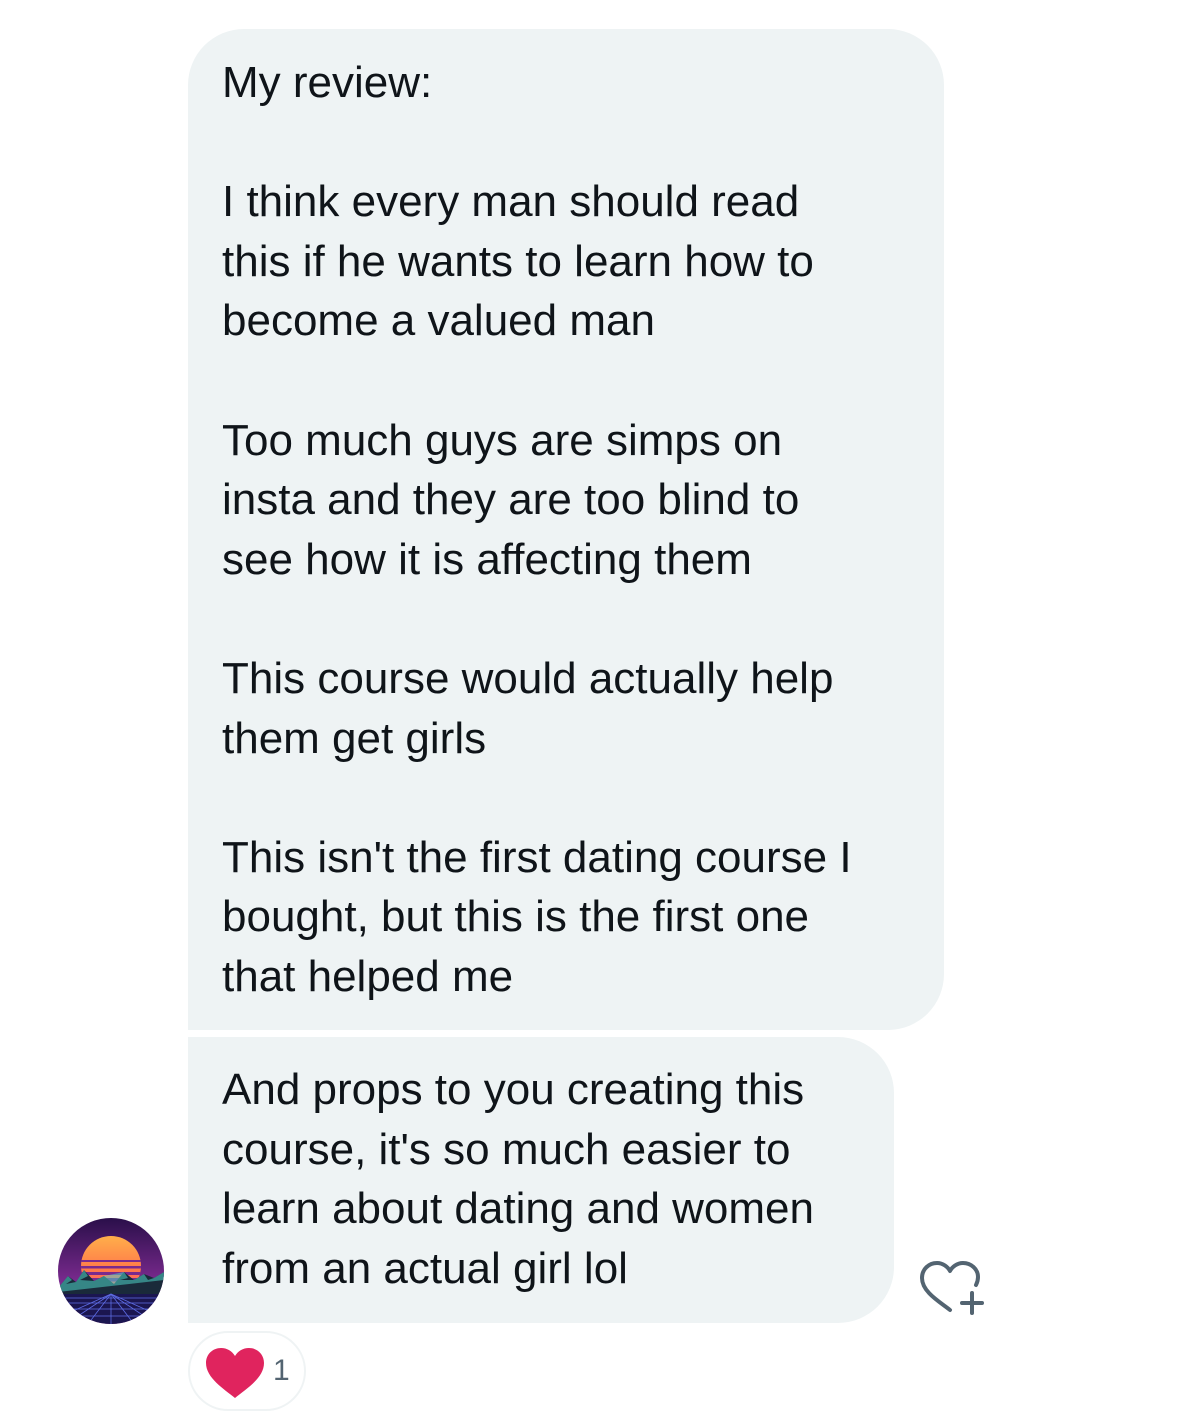 The image size is (1200, 1417). I want to click on message-line: them get girls, so click(354, 738).